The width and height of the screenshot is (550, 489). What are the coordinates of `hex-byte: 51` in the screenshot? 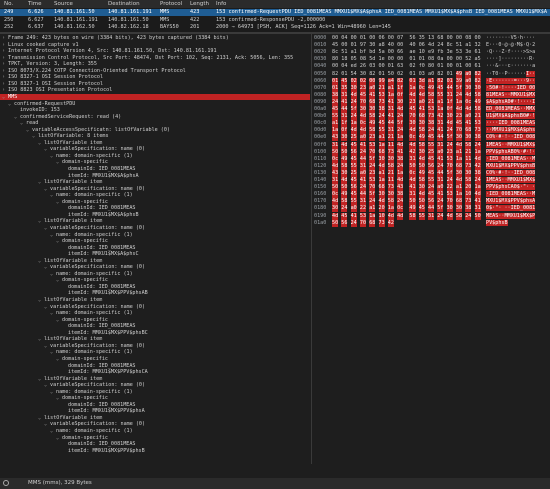 It's located at (344, 52).